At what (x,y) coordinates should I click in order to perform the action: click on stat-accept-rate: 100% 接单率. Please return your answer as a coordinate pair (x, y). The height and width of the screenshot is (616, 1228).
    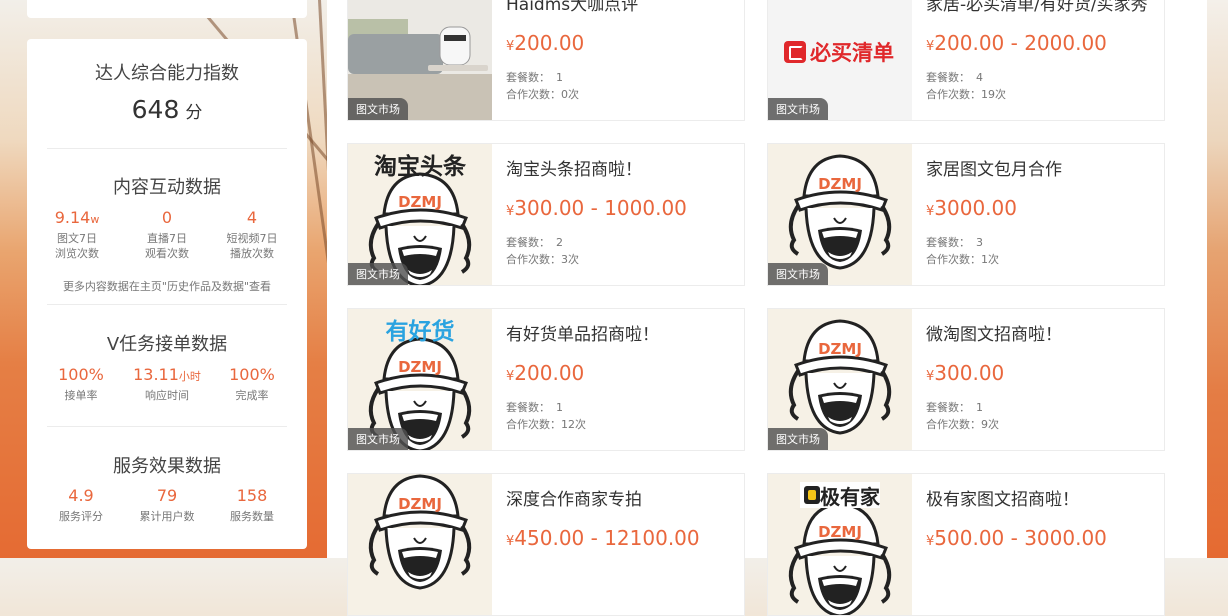
    Looking at the image, I should click on (81, 384).